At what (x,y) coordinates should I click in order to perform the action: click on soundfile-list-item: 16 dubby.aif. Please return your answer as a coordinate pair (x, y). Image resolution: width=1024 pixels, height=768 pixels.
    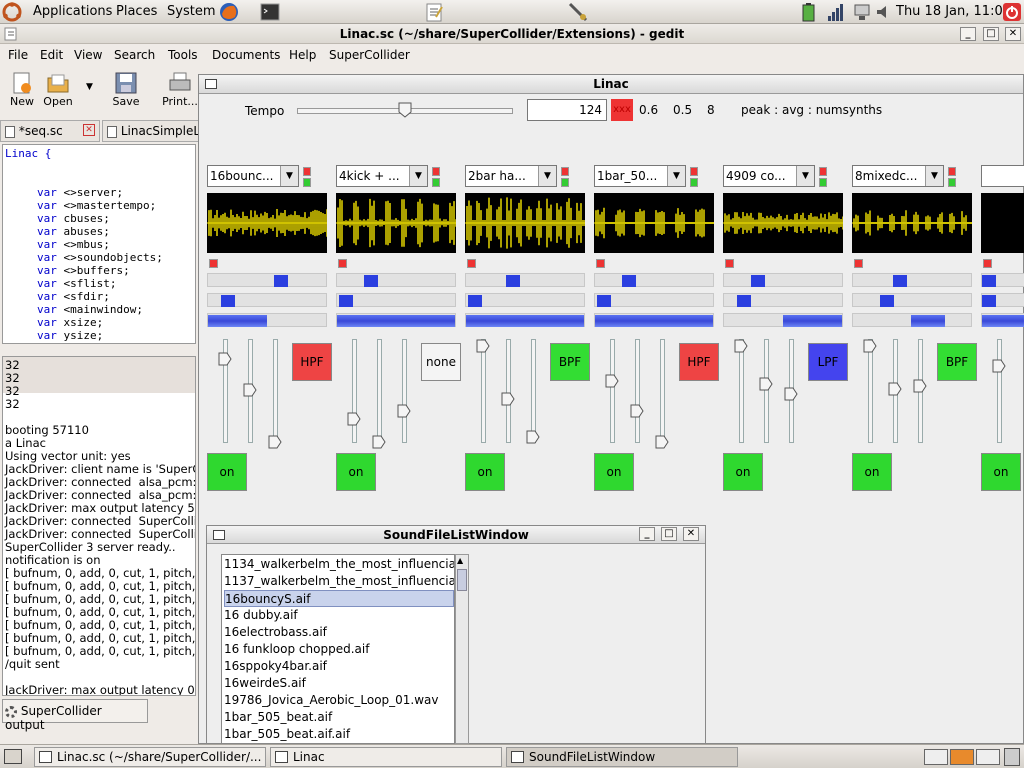
    Looking at the image, I should click on (339, 615).